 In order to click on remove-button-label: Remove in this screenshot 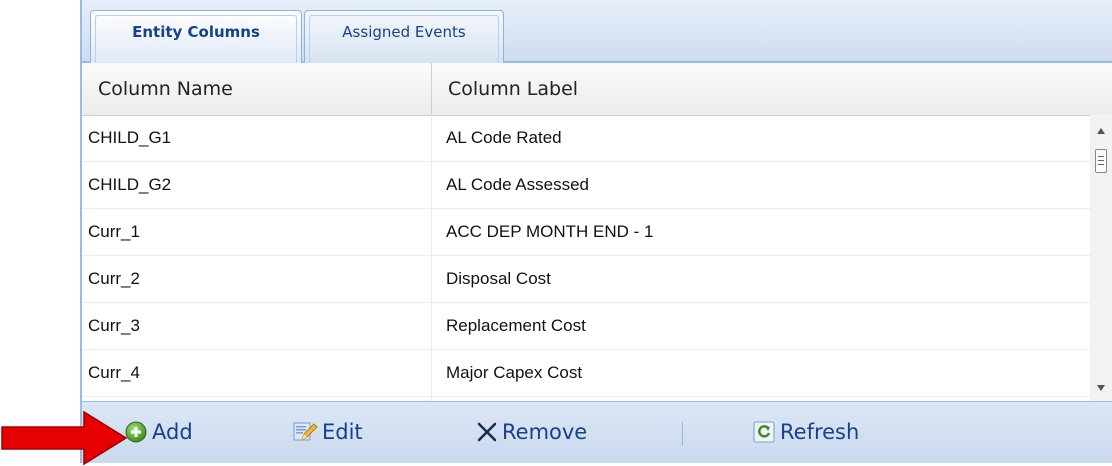, I will do `click(545, 432)`.